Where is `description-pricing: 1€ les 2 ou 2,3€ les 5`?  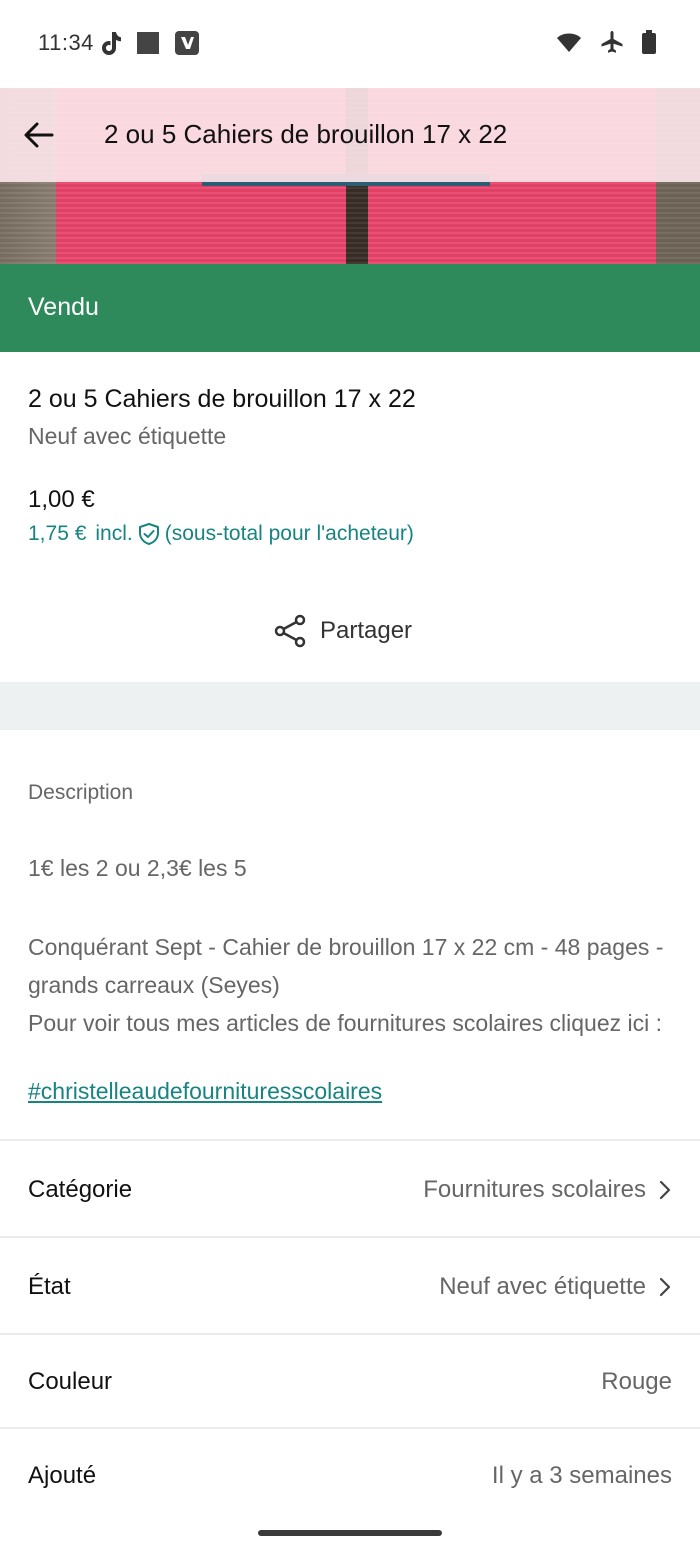 description-pricing: 1€ les 2 ou 2,3€ les 5 is located at coordinates (137, 868).